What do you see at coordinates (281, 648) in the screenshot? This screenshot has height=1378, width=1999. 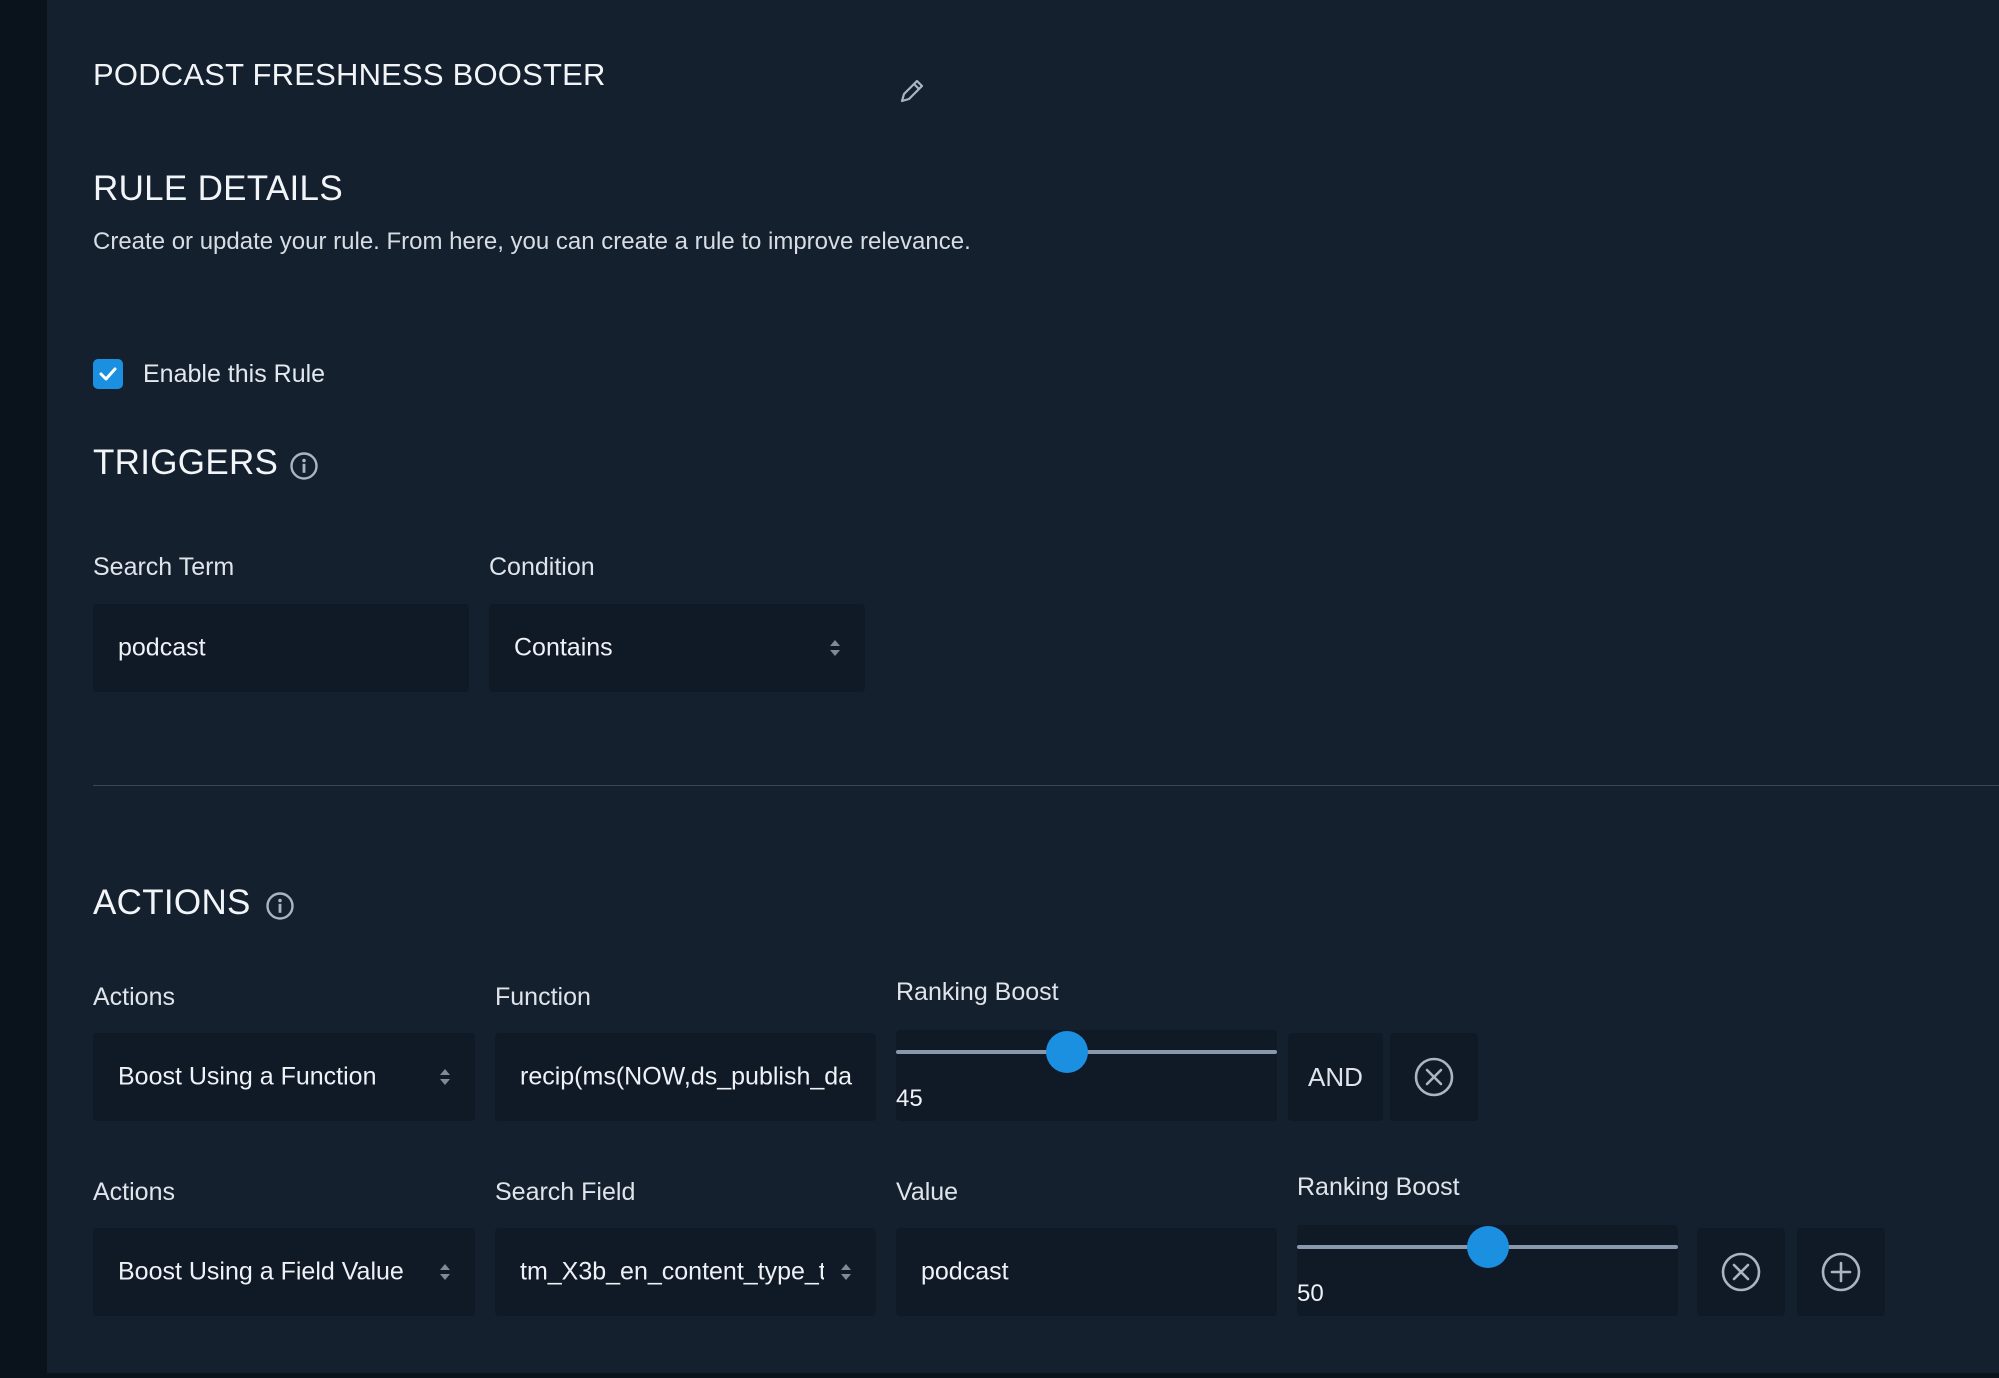 I see `search-term-input: podcast` at bounding box center [281, 648].